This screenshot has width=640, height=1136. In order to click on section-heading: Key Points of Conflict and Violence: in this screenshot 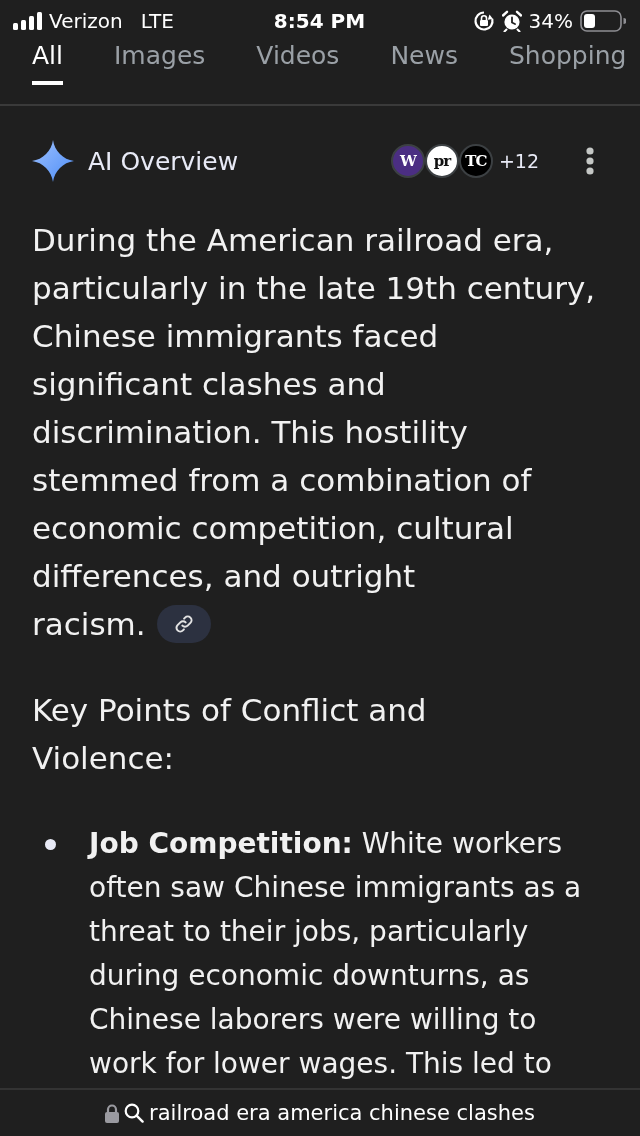, I will do `click(230, 734)`.